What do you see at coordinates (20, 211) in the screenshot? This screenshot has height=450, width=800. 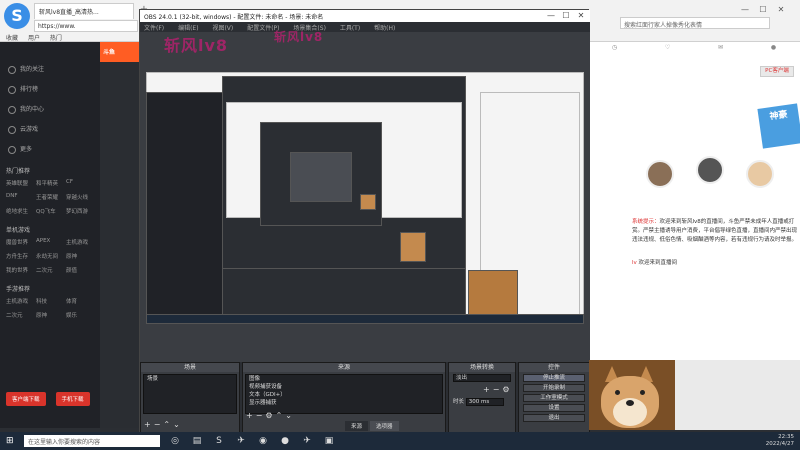 I see `game-link: 绝地求生` at bounding box center [20, 211].